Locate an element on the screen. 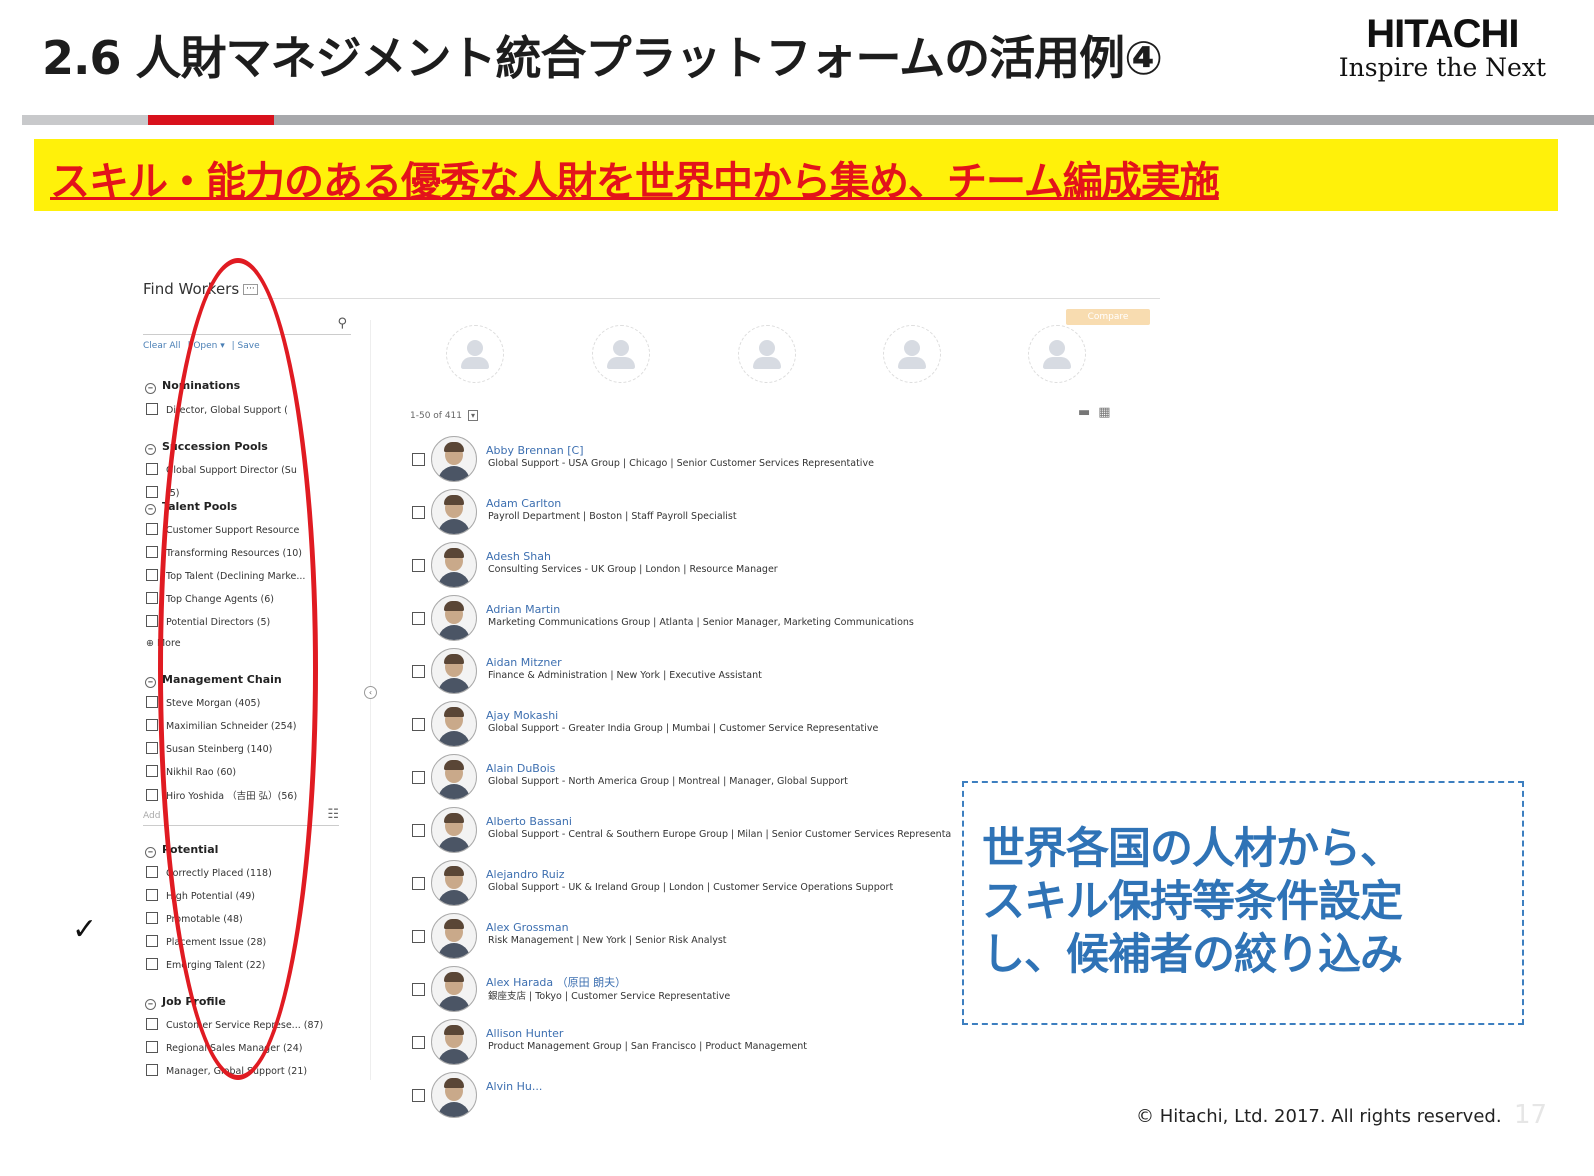  page-size-dropdown: ▾ is located at coordinates (473, 415).